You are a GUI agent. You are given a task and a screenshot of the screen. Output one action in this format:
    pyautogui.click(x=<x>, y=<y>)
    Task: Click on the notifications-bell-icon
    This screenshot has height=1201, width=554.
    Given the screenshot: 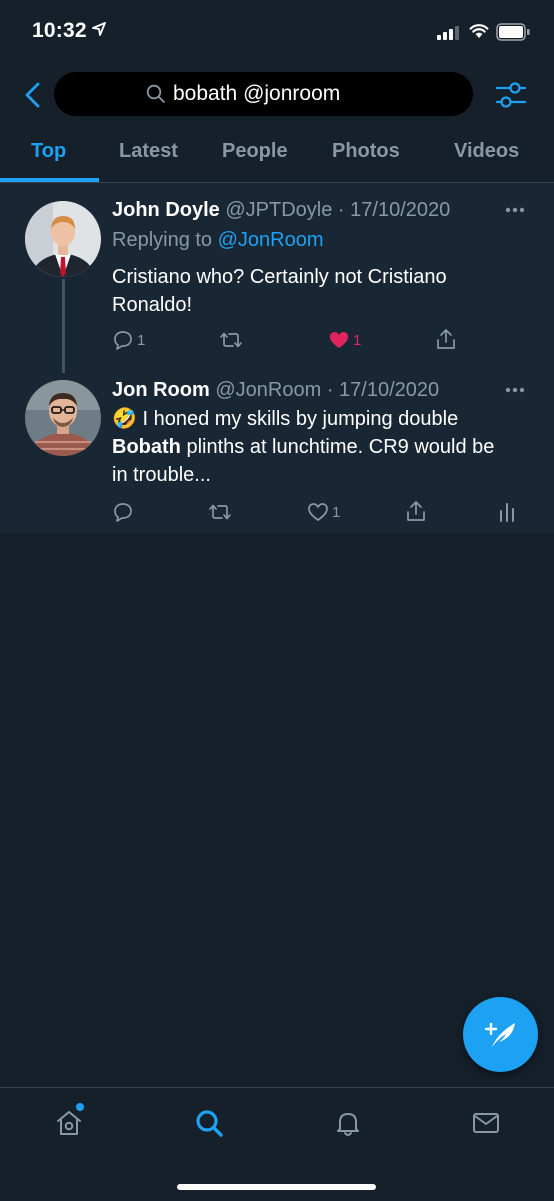 What is the action you would take?
    pyautogui.click(x=348, y=1123)
    